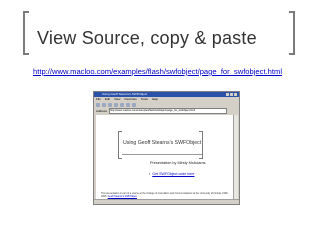  I want to click on maximize-icon, so click(231, 94).